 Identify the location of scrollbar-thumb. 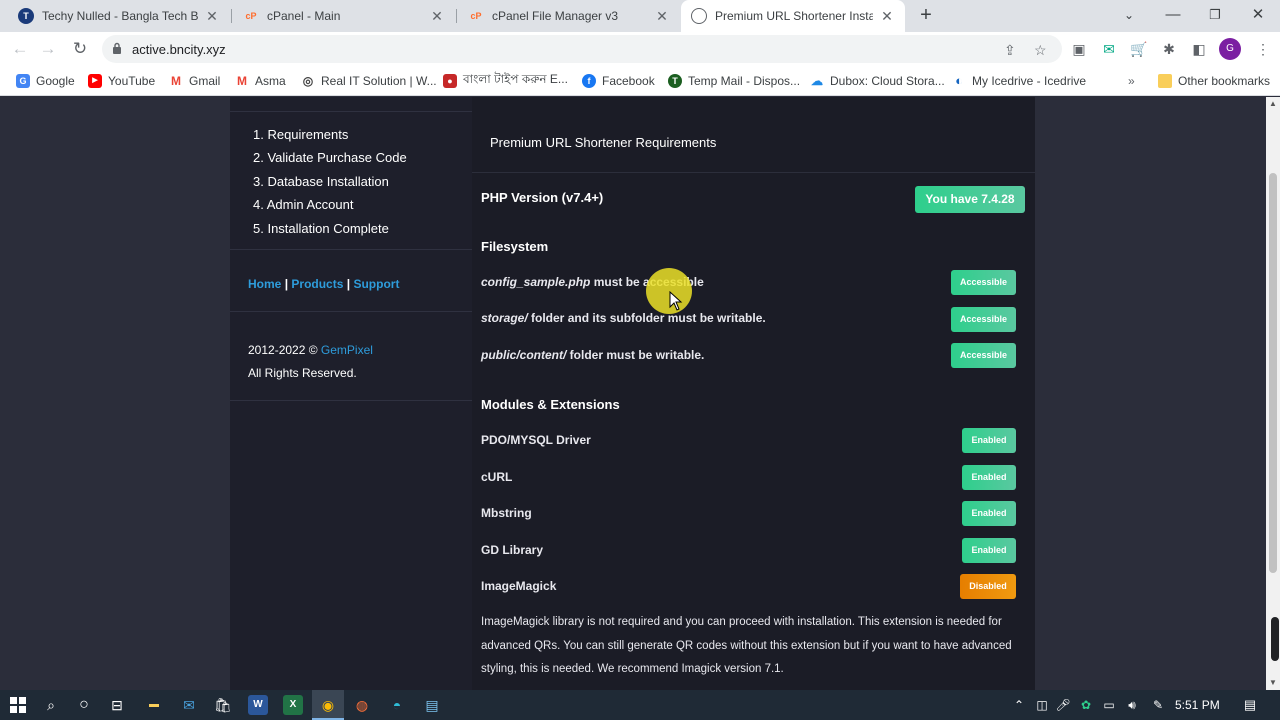
(1273, 373).